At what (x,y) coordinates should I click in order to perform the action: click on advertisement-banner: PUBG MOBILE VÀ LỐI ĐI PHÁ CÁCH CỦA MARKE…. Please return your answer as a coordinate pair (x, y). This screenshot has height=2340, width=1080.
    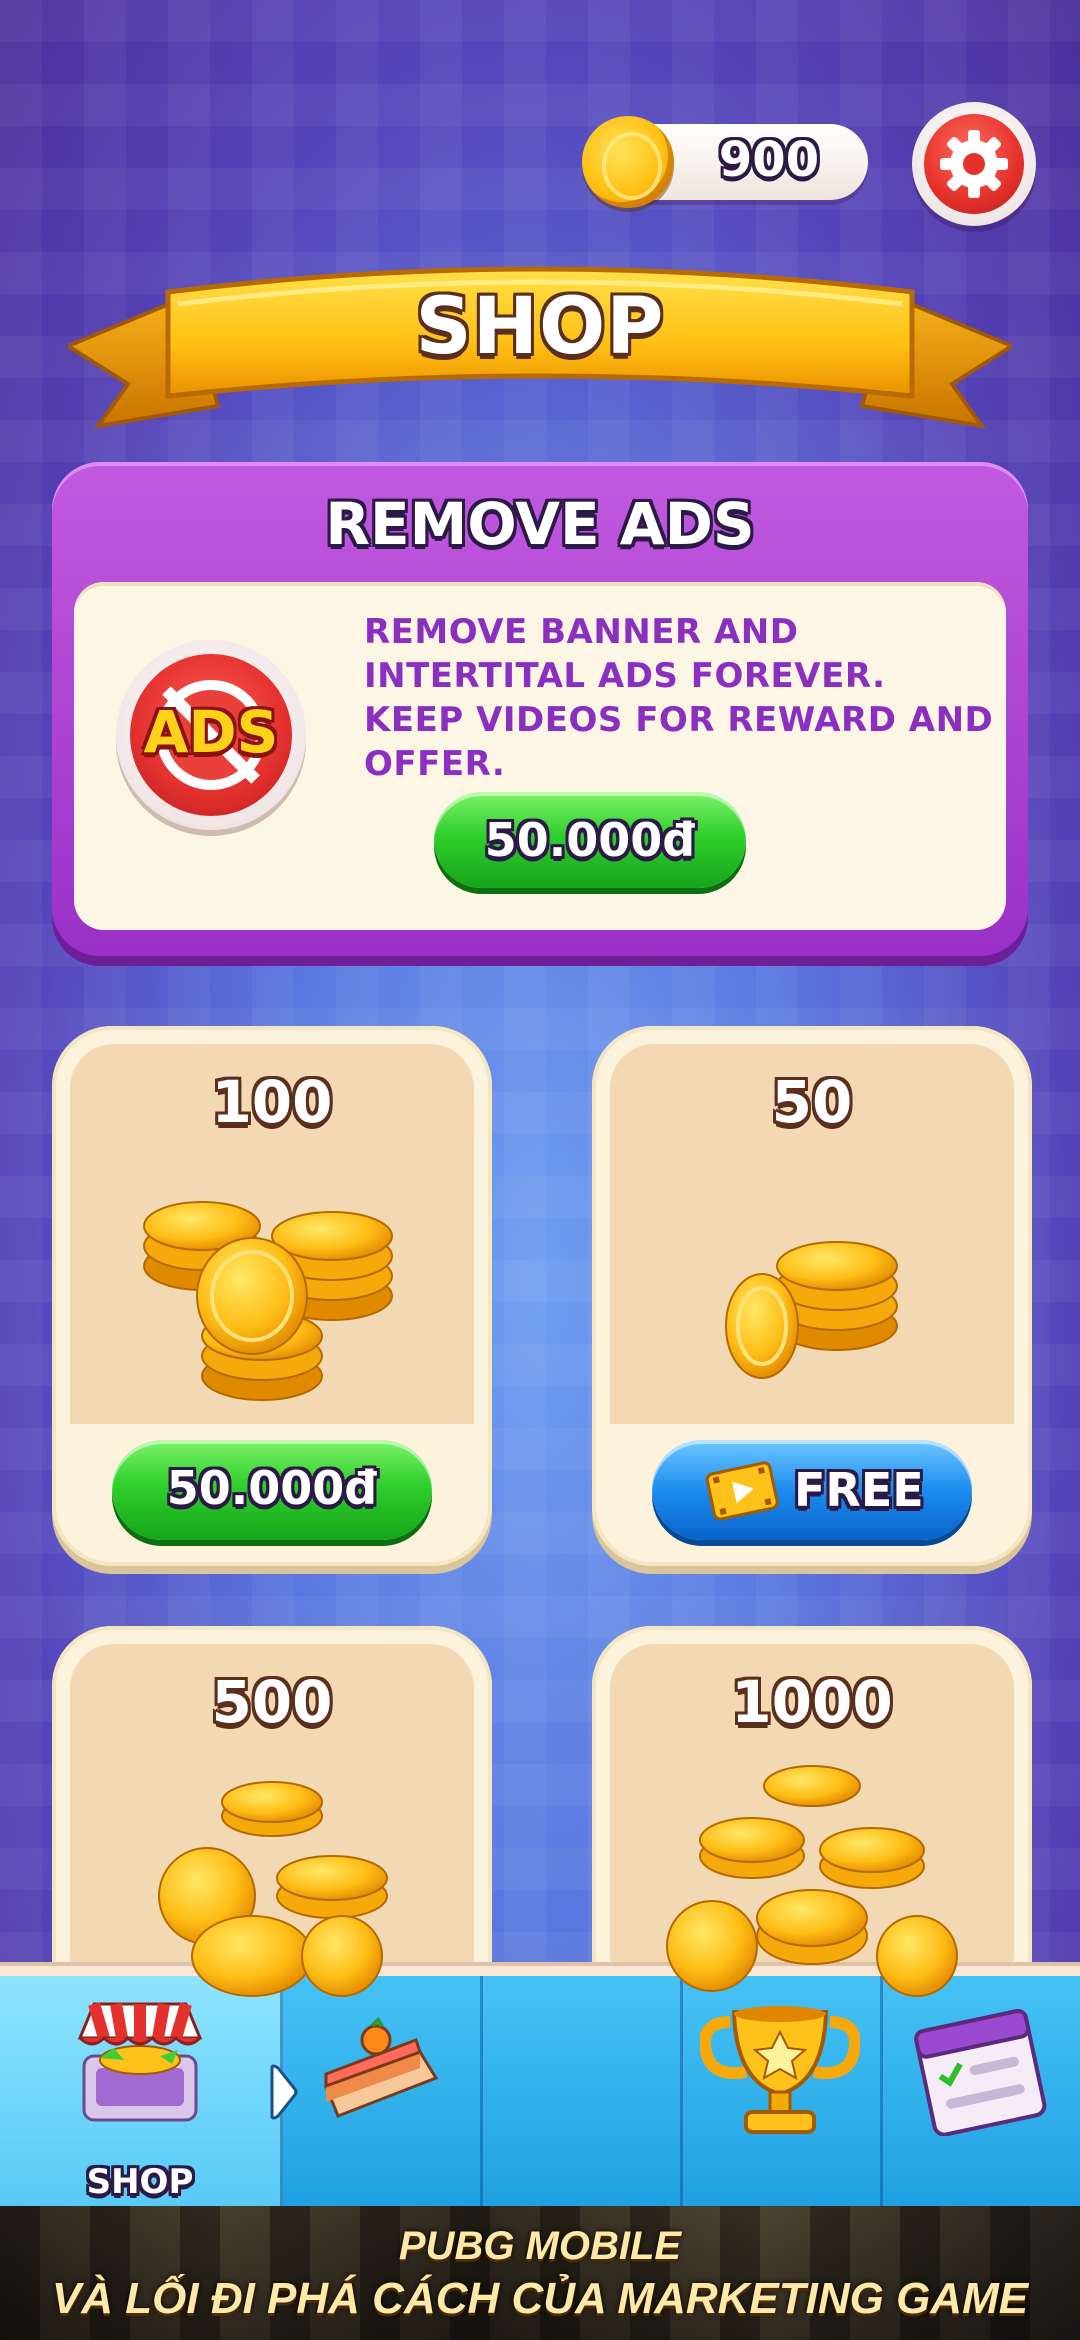
    Looking at the image, I should click on (540, 2273).